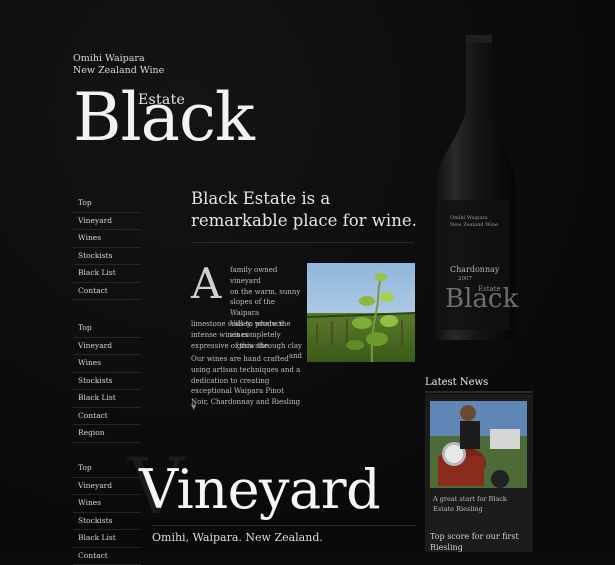  What do you see at coordinates (118, 59) in the screenshot?
I see `tagline-line-1: Omihi Waipara` at bounding box center [118, 59].